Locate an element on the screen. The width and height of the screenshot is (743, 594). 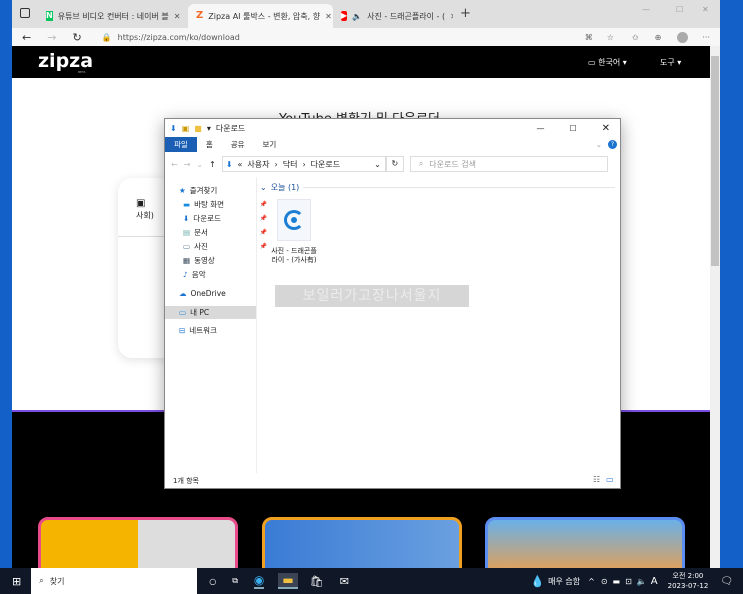
add-favorite-icon: ☆ is located at coordinates (610, 37).